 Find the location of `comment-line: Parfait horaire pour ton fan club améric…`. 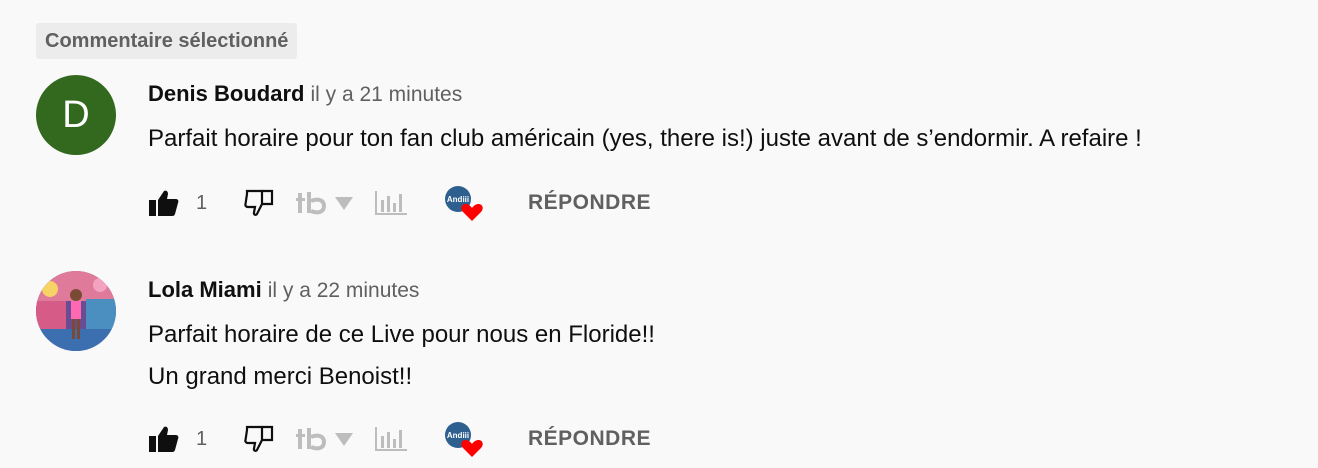

comment-line: Parfait horaire pour ton fan club améric… is located at coordinates (645, 138).